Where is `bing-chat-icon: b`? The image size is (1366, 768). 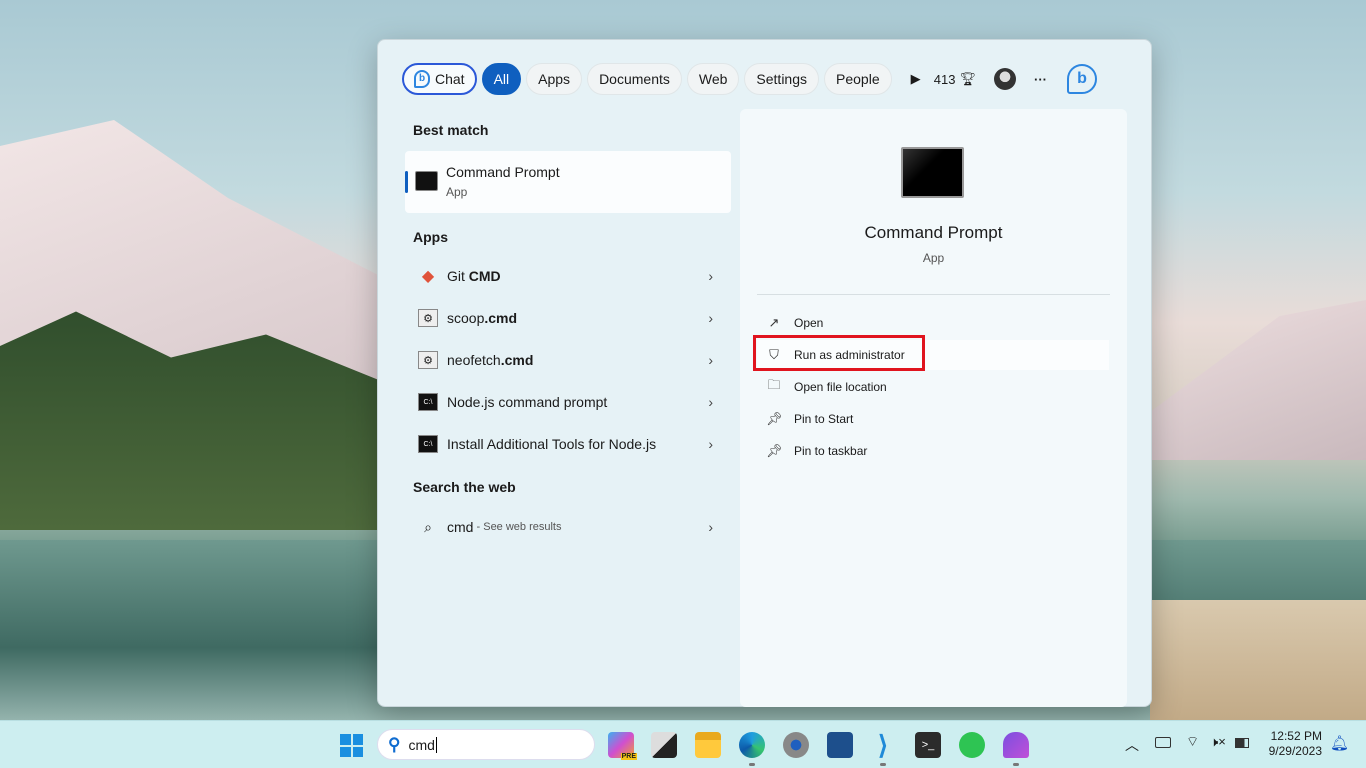
bing-chat-icon: b is located at coordinates (1082, 79).